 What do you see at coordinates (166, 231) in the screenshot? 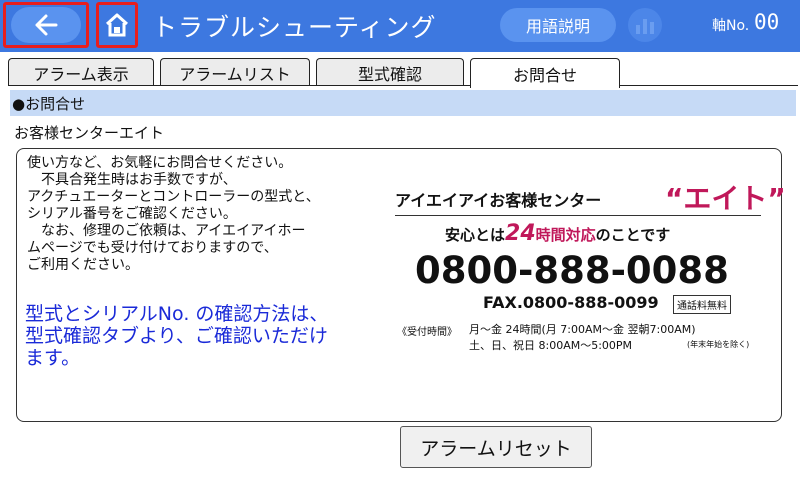
I see `instruction-line: なお、修理のご依頼は、アイエイアイホー` at bounding box center [166, 231].